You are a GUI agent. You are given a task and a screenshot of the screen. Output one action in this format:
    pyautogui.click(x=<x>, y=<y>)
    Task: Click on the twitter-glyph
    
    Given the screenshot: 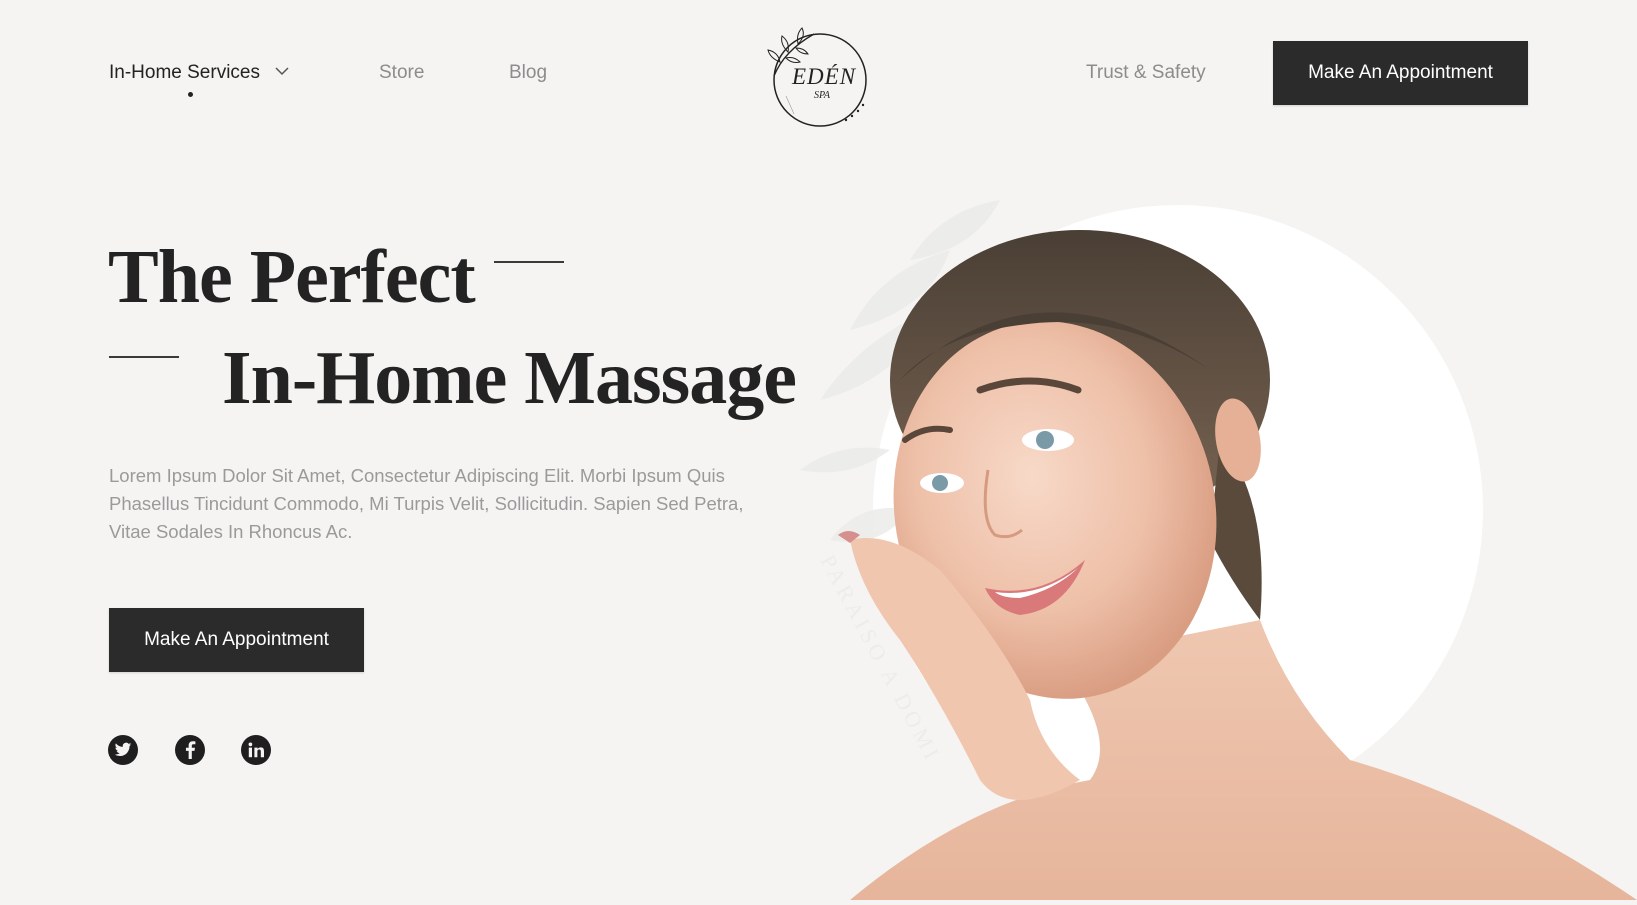 What is the action you would take?
    pyautogui.click(x=123, y=749)
    